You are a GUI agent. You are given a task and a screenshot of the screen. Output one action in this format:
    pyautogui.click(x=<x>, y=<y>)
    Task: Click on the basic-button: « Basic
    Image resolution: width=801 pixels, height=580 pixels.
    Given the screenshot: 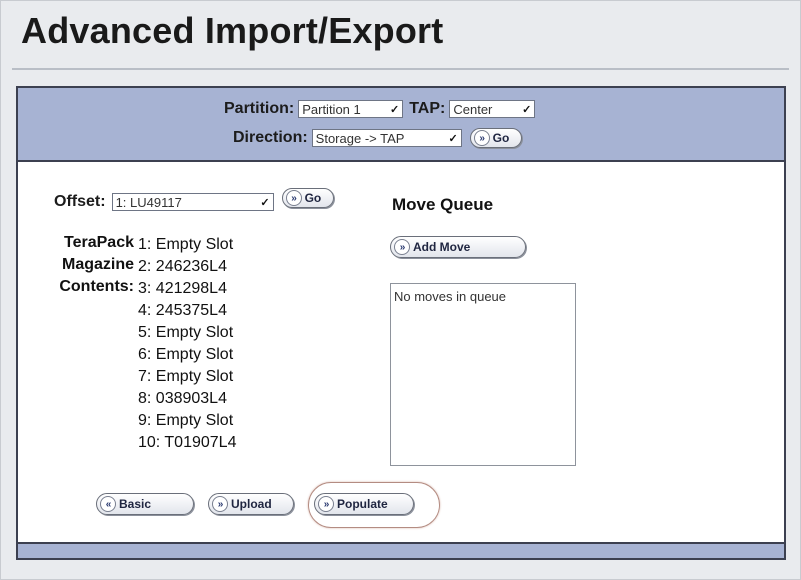 What is the action you would take?
    pyautogui.click(x=145, y=504)
    